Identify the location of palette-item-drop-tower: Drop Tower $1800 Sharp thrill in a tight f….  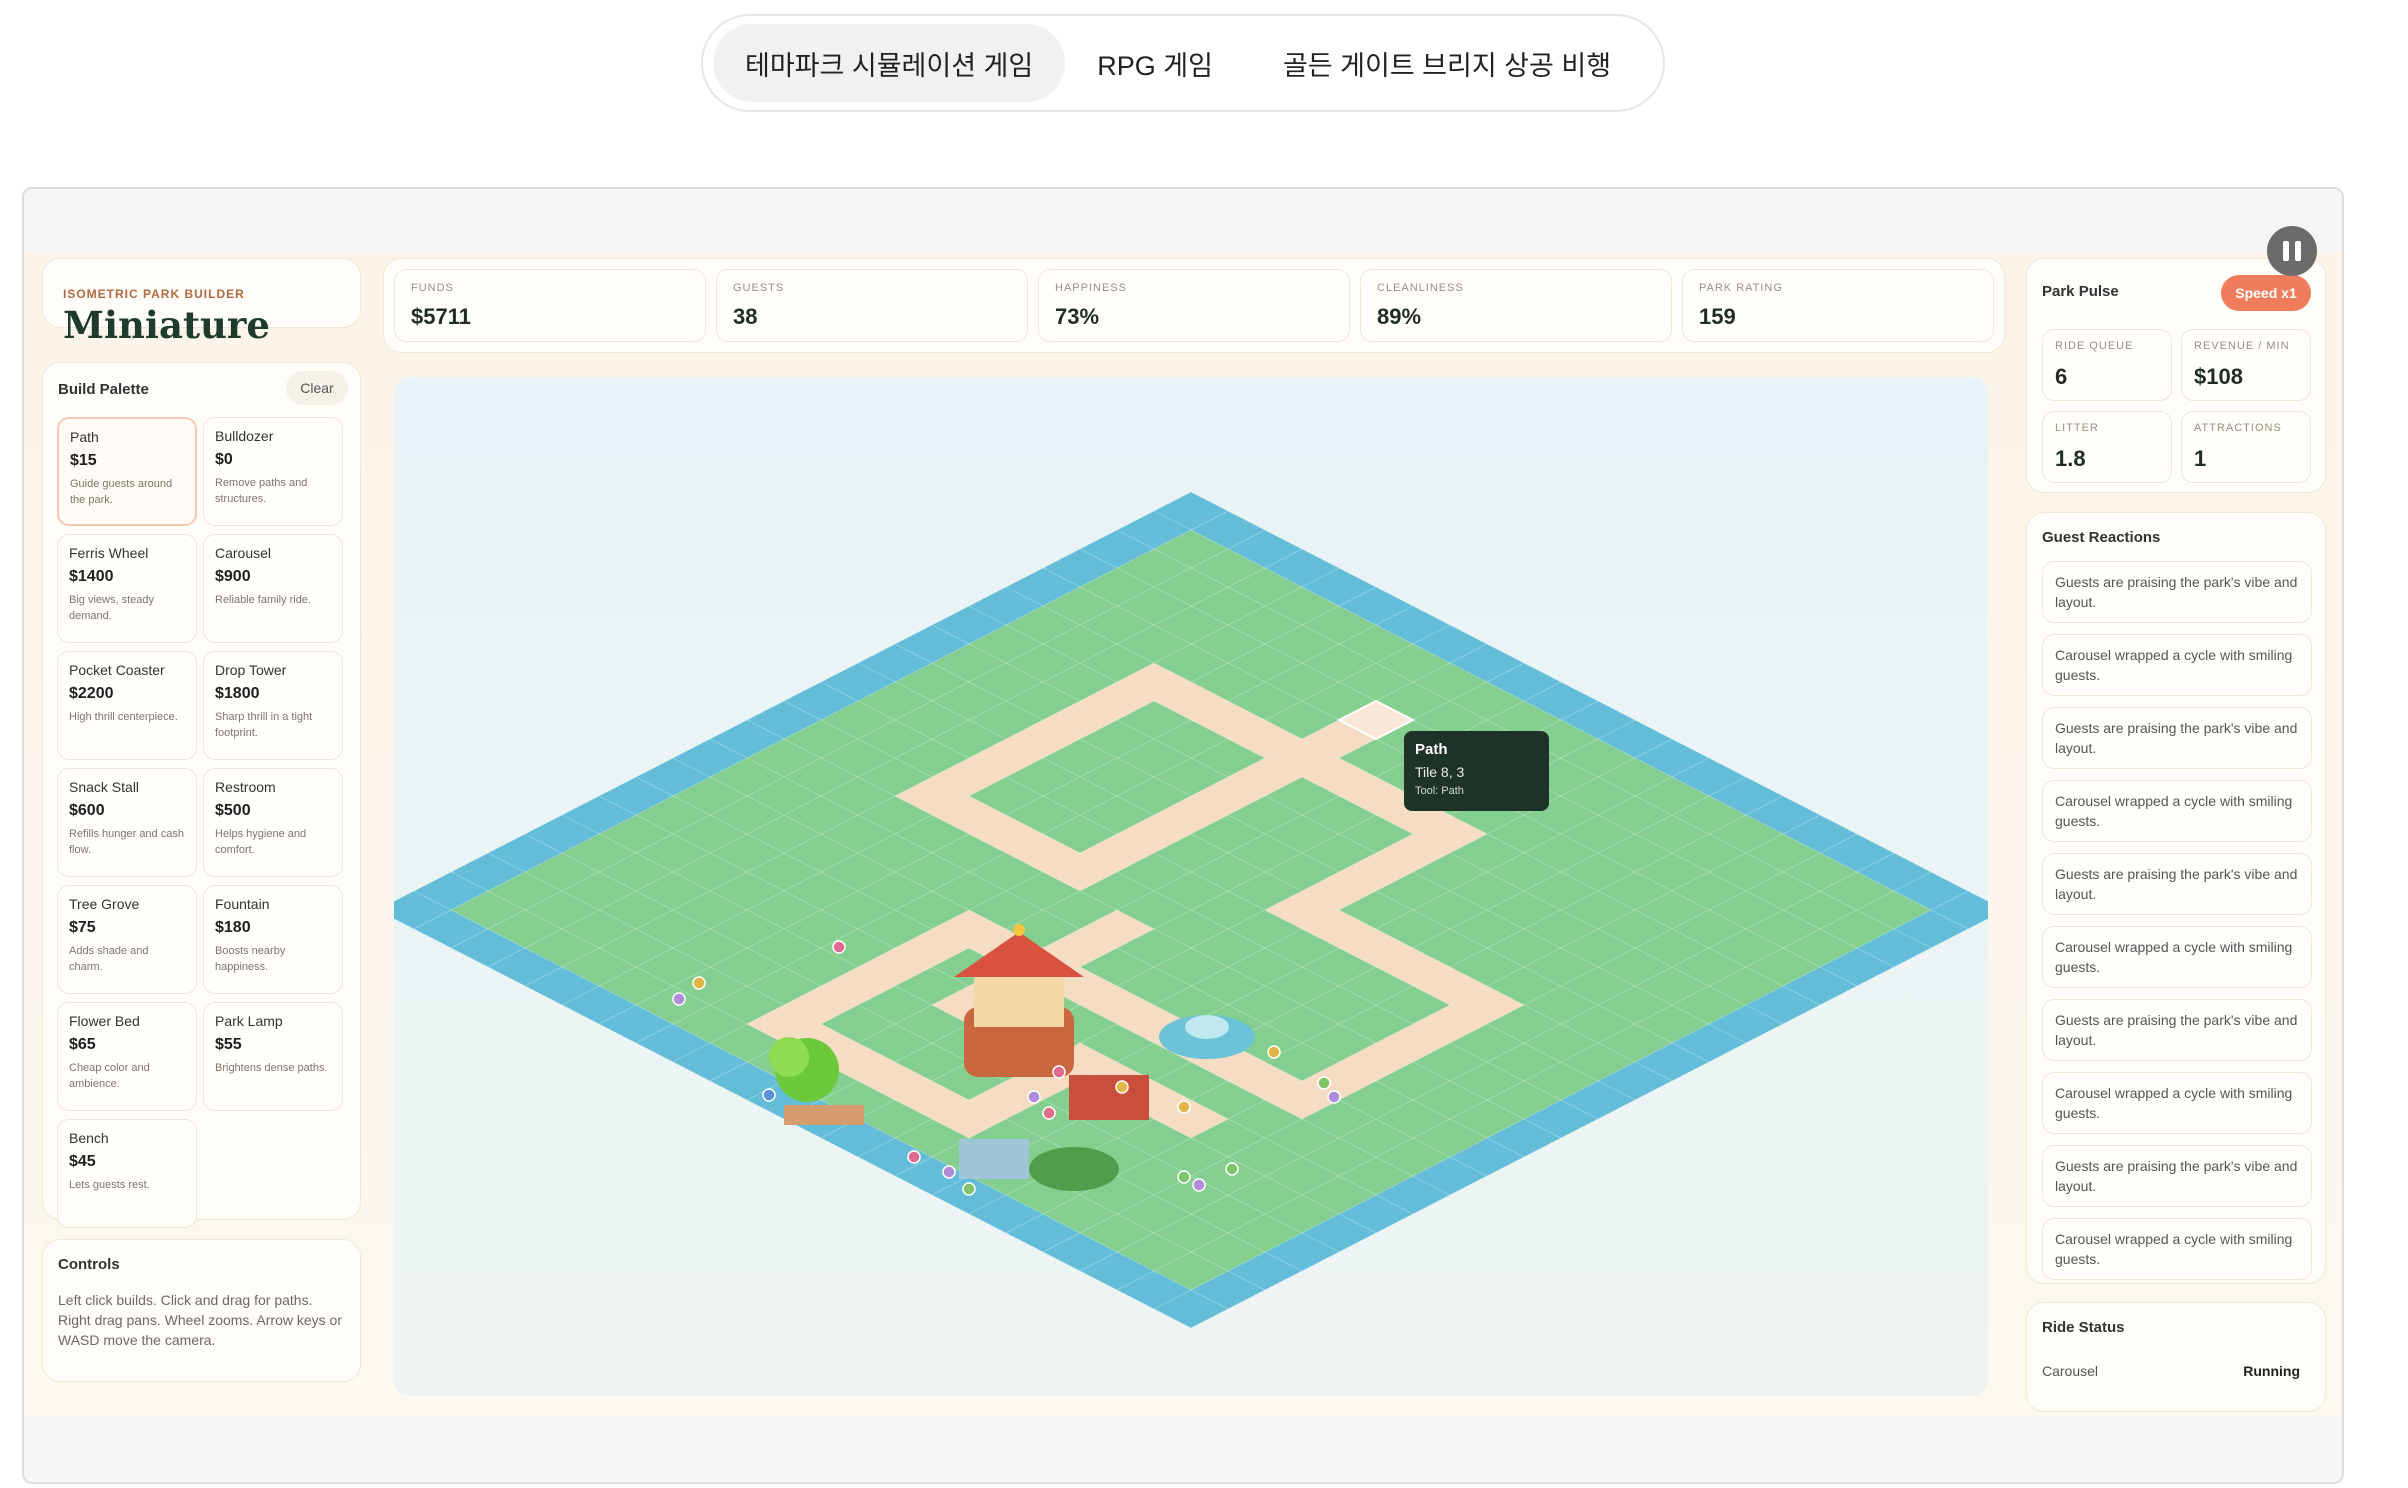
(273, 705).